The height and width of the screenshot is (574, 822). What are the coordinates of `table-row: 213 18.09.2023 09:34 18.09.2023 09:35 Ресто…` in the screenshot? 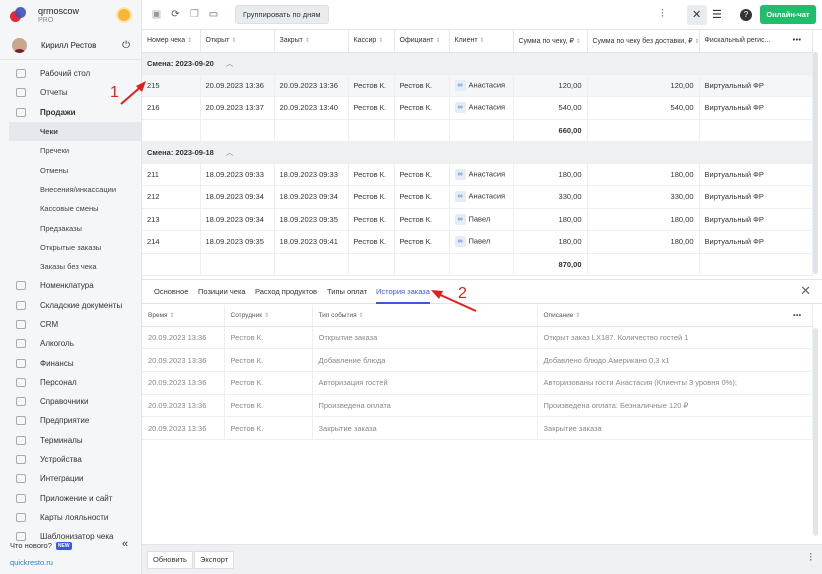 It's located at (477, 219).